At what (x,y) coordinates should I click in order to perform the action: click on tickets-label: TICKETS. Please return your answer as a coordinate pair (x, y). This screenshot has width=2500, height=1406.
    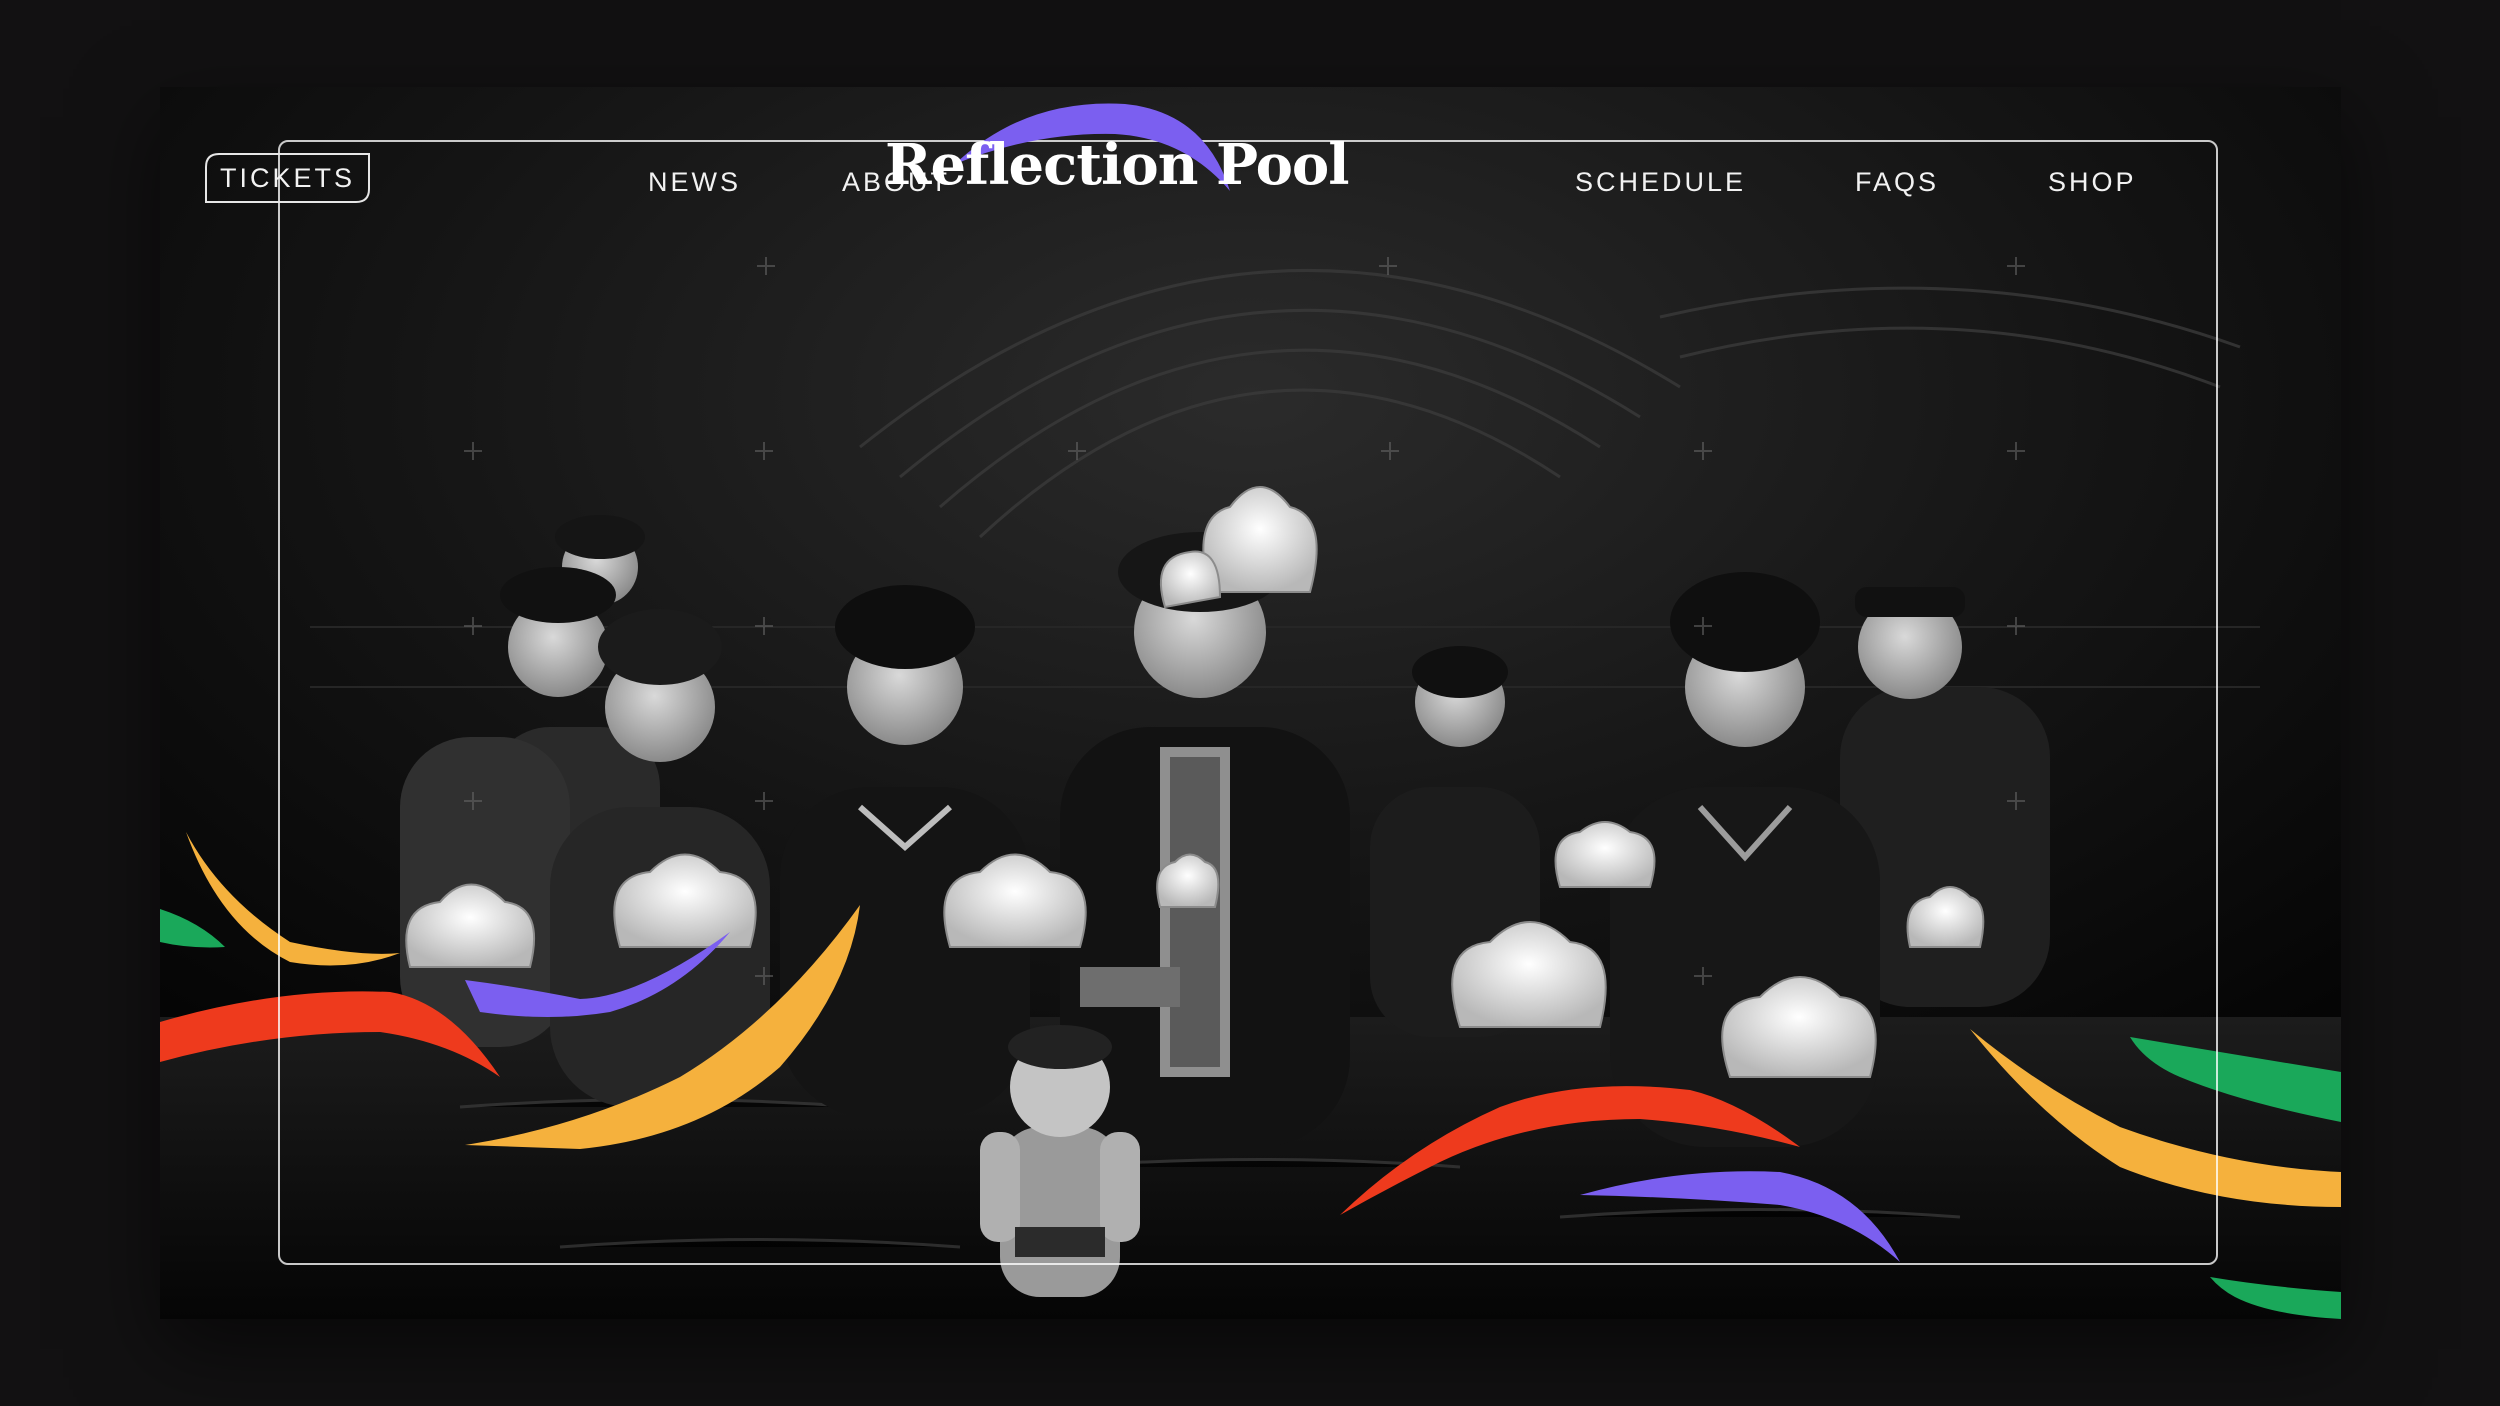
    Looking at the image, I should click on (287, 178).